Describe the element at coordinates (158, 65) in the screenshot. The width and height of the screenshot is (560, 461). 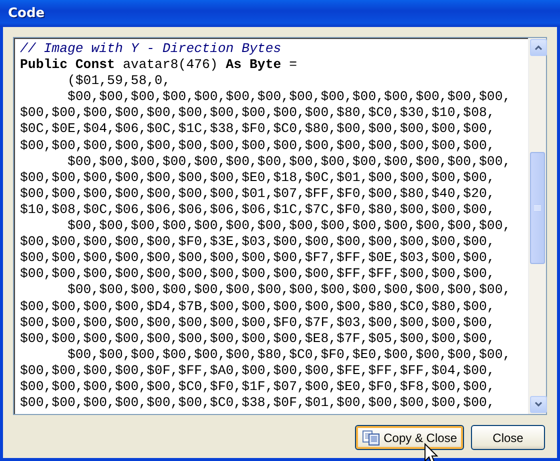
I see `code-line: Public Const avatar8(476) As Byte =` at that location.